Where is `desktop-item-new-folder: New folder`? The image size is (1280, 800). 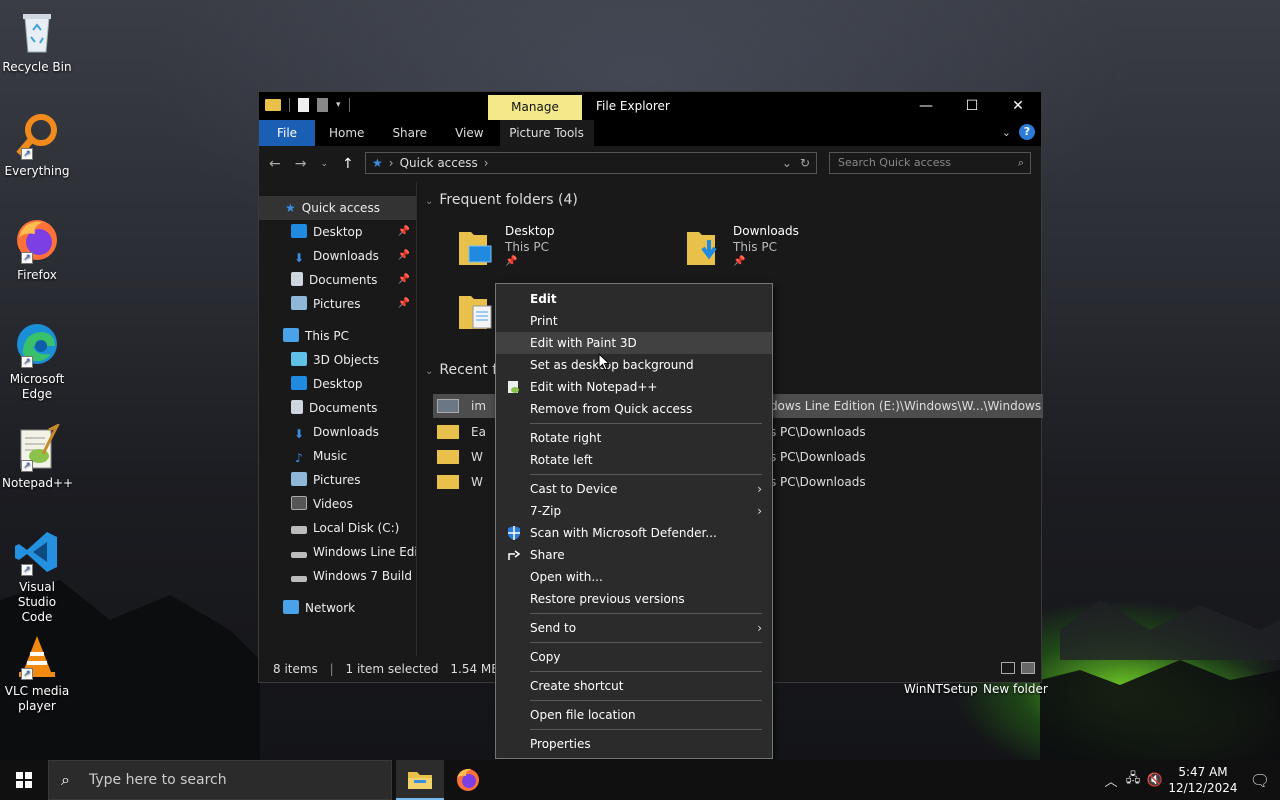
desktop-item-new-folder: New folder is located at coordinates (1015, 689).